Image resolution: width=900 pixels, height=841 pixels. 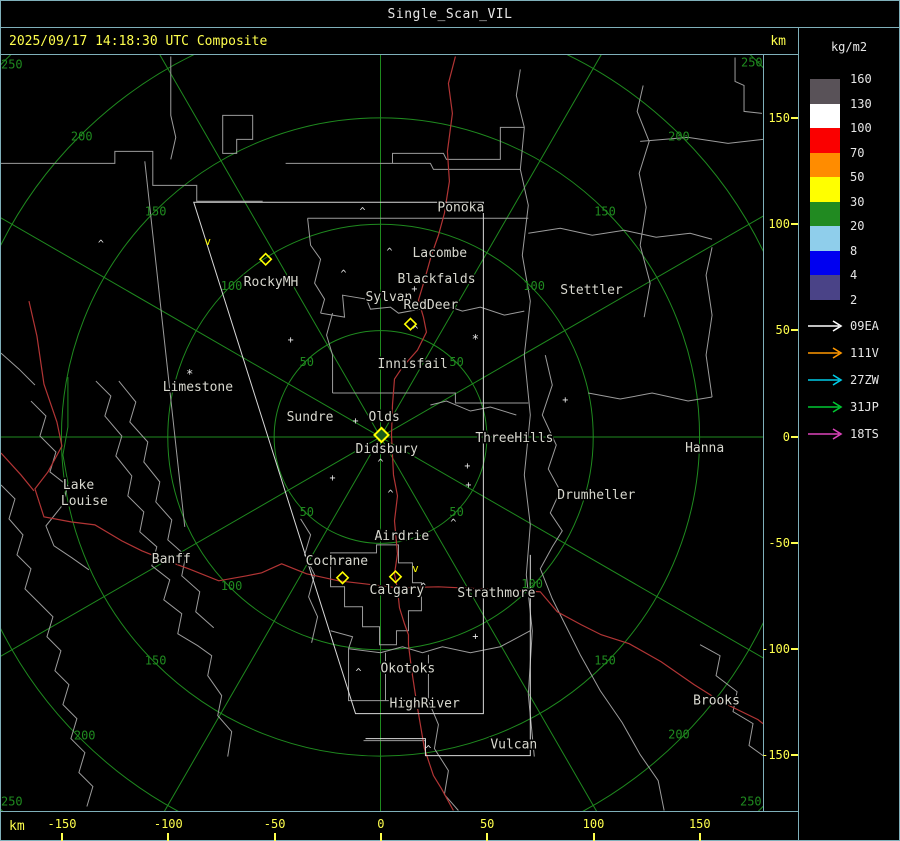 What do you see at coordinates (439, 253) in the screenshot?
I see `city-label-lacombe: Lacombe` at bounding box center [439, 253].